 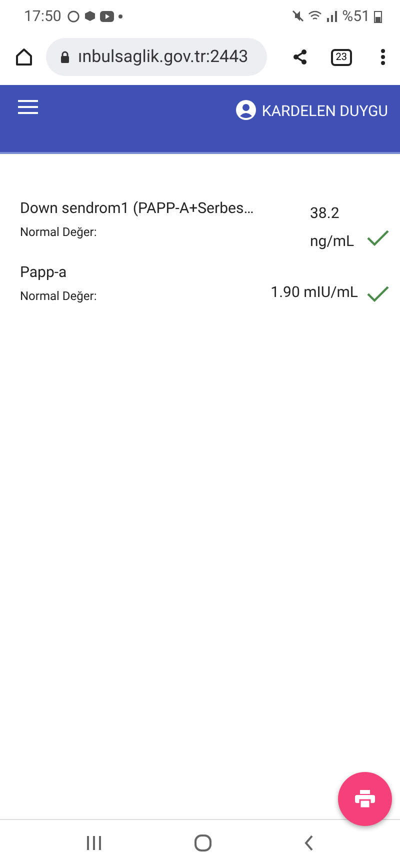 What do you see at coordinates (107, 16) in the screenshot?
I see `video-icon` at bounding box center [107, 16].